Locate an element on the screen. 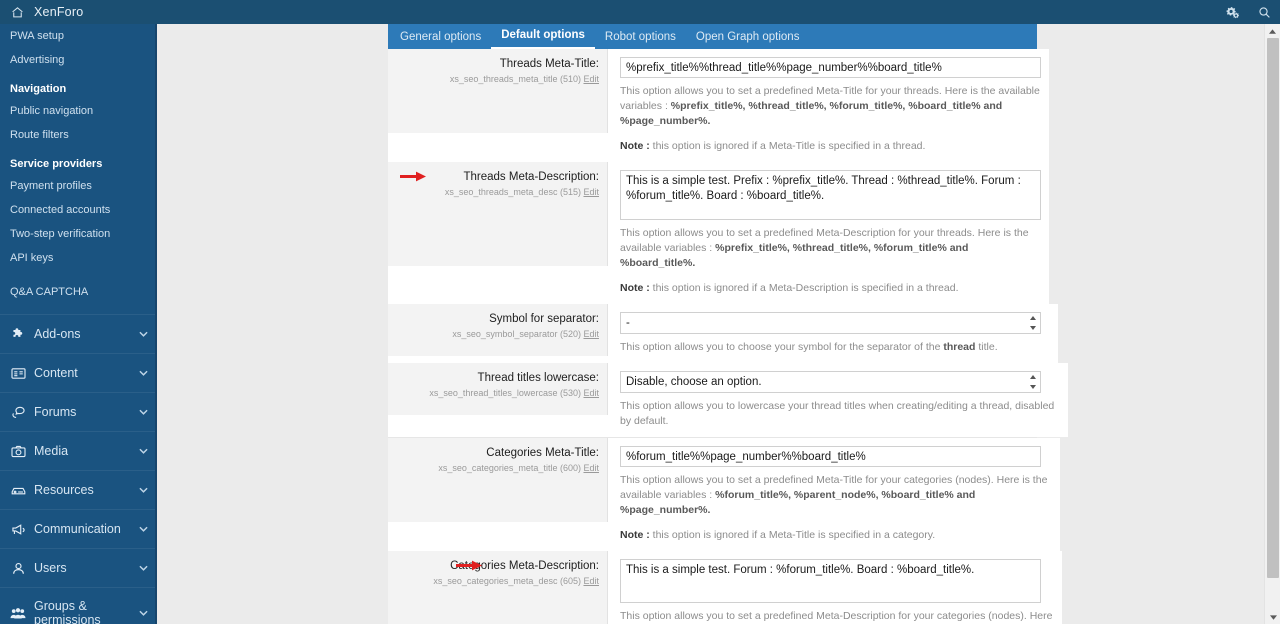 The height and width of the screenshot is (624, 1280). threads-meta-title-input is located at coordinates (830, 67).